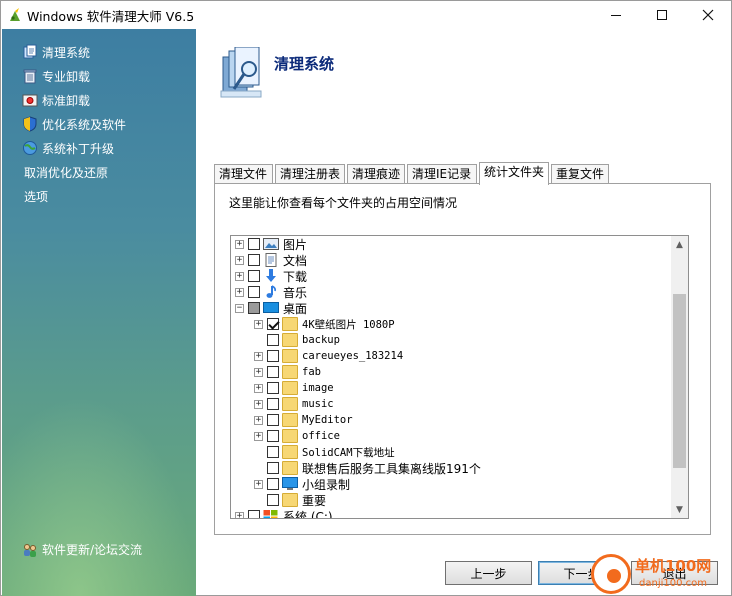 This screenshot has height=596, width=732. I want to click on maximize-icon, so click(662, 15).